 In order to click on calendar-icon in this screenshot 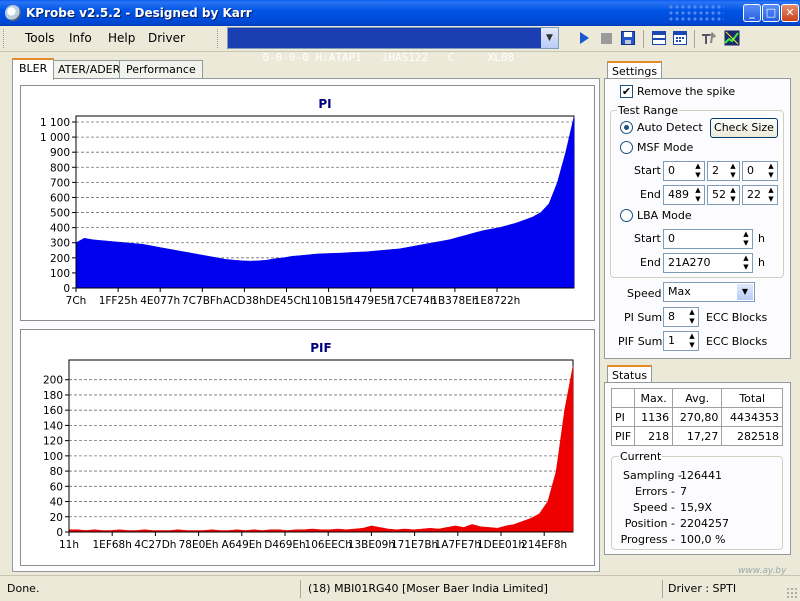, I will do `click(680, 38)`.